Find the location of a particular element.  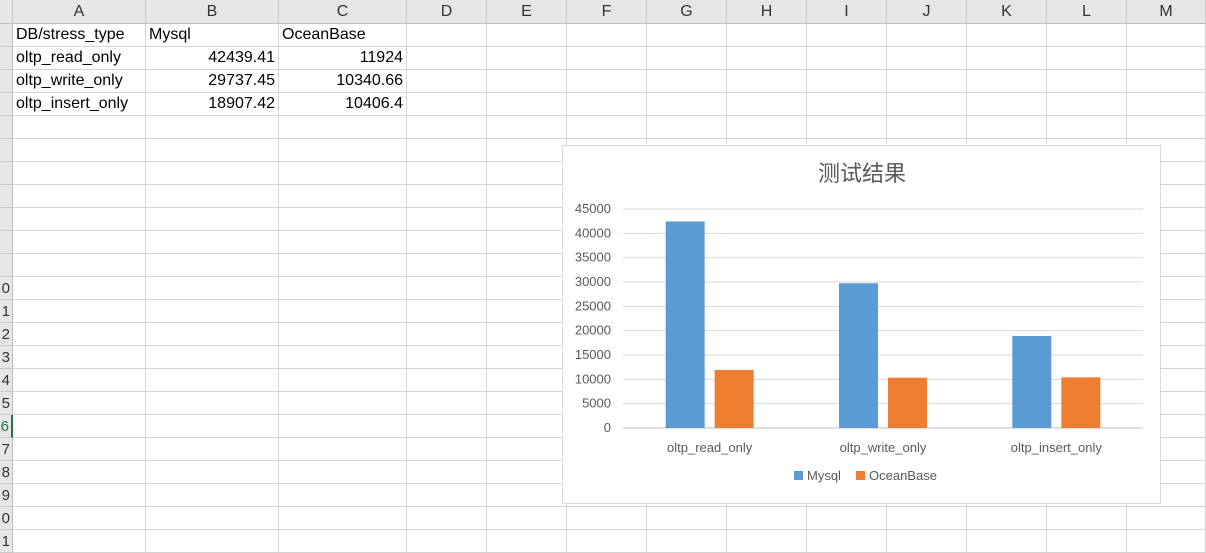

select-all-corner is located at coordinates (6, 12).